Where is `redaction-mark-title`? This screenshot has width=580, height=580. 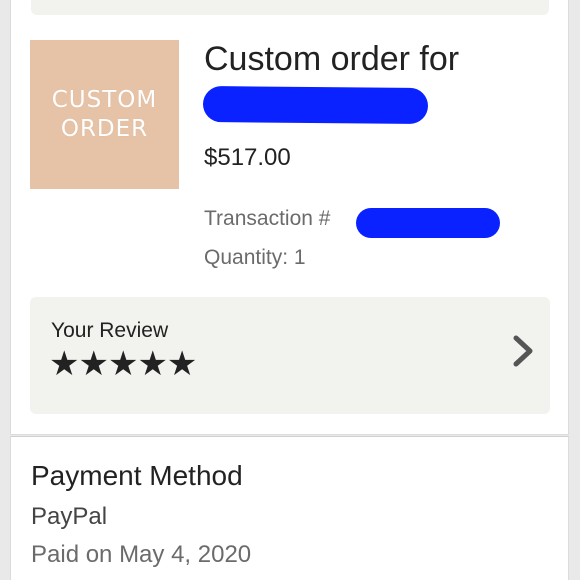
redaction-mark-title is located at coordinates (315, 105).